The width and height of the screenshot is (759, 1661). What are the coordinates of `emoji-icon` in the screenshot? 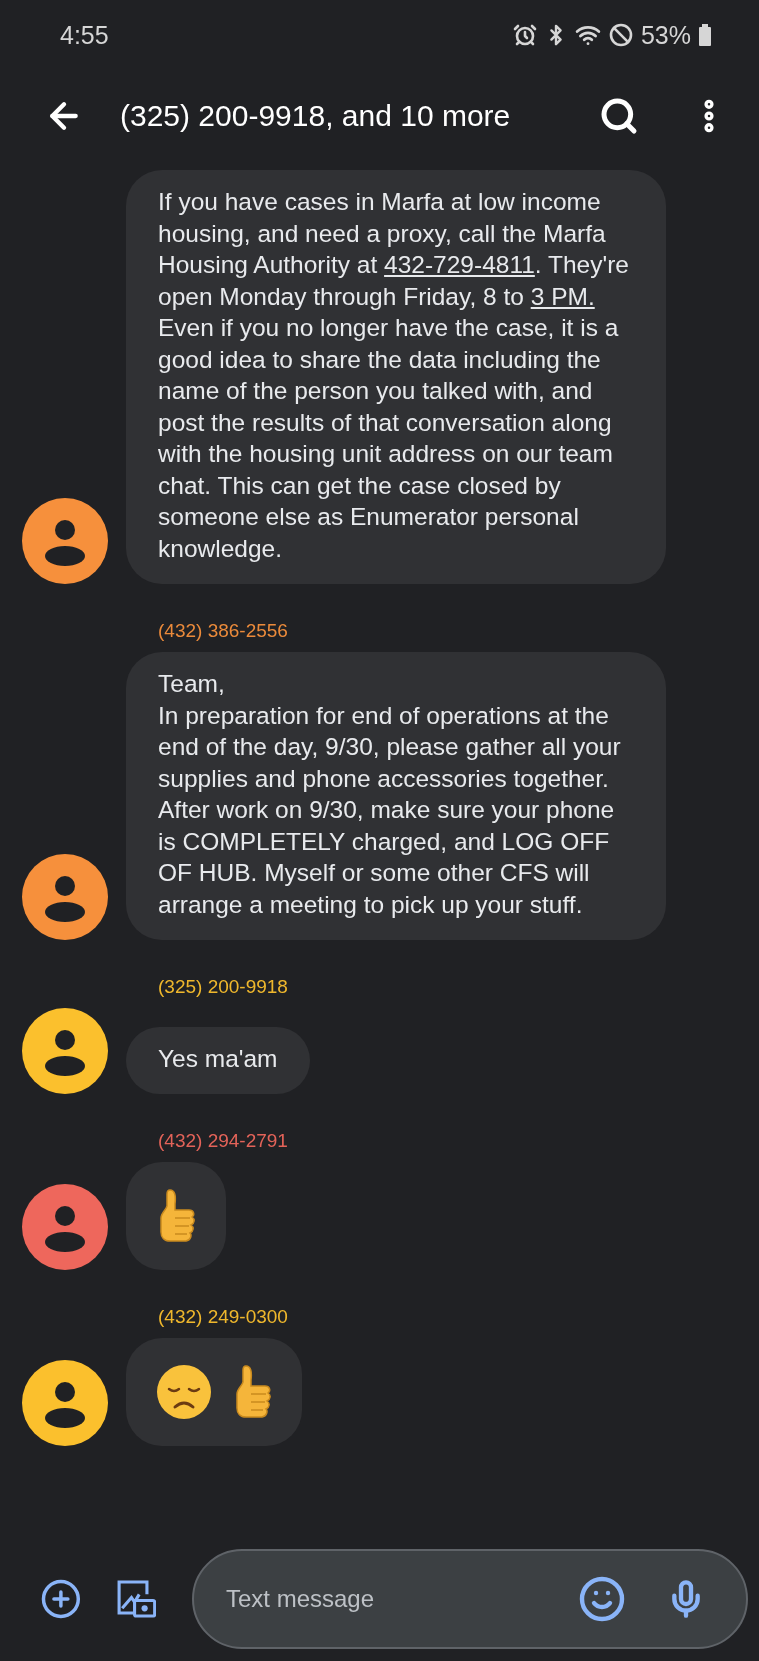 It's located at (602, 1599).